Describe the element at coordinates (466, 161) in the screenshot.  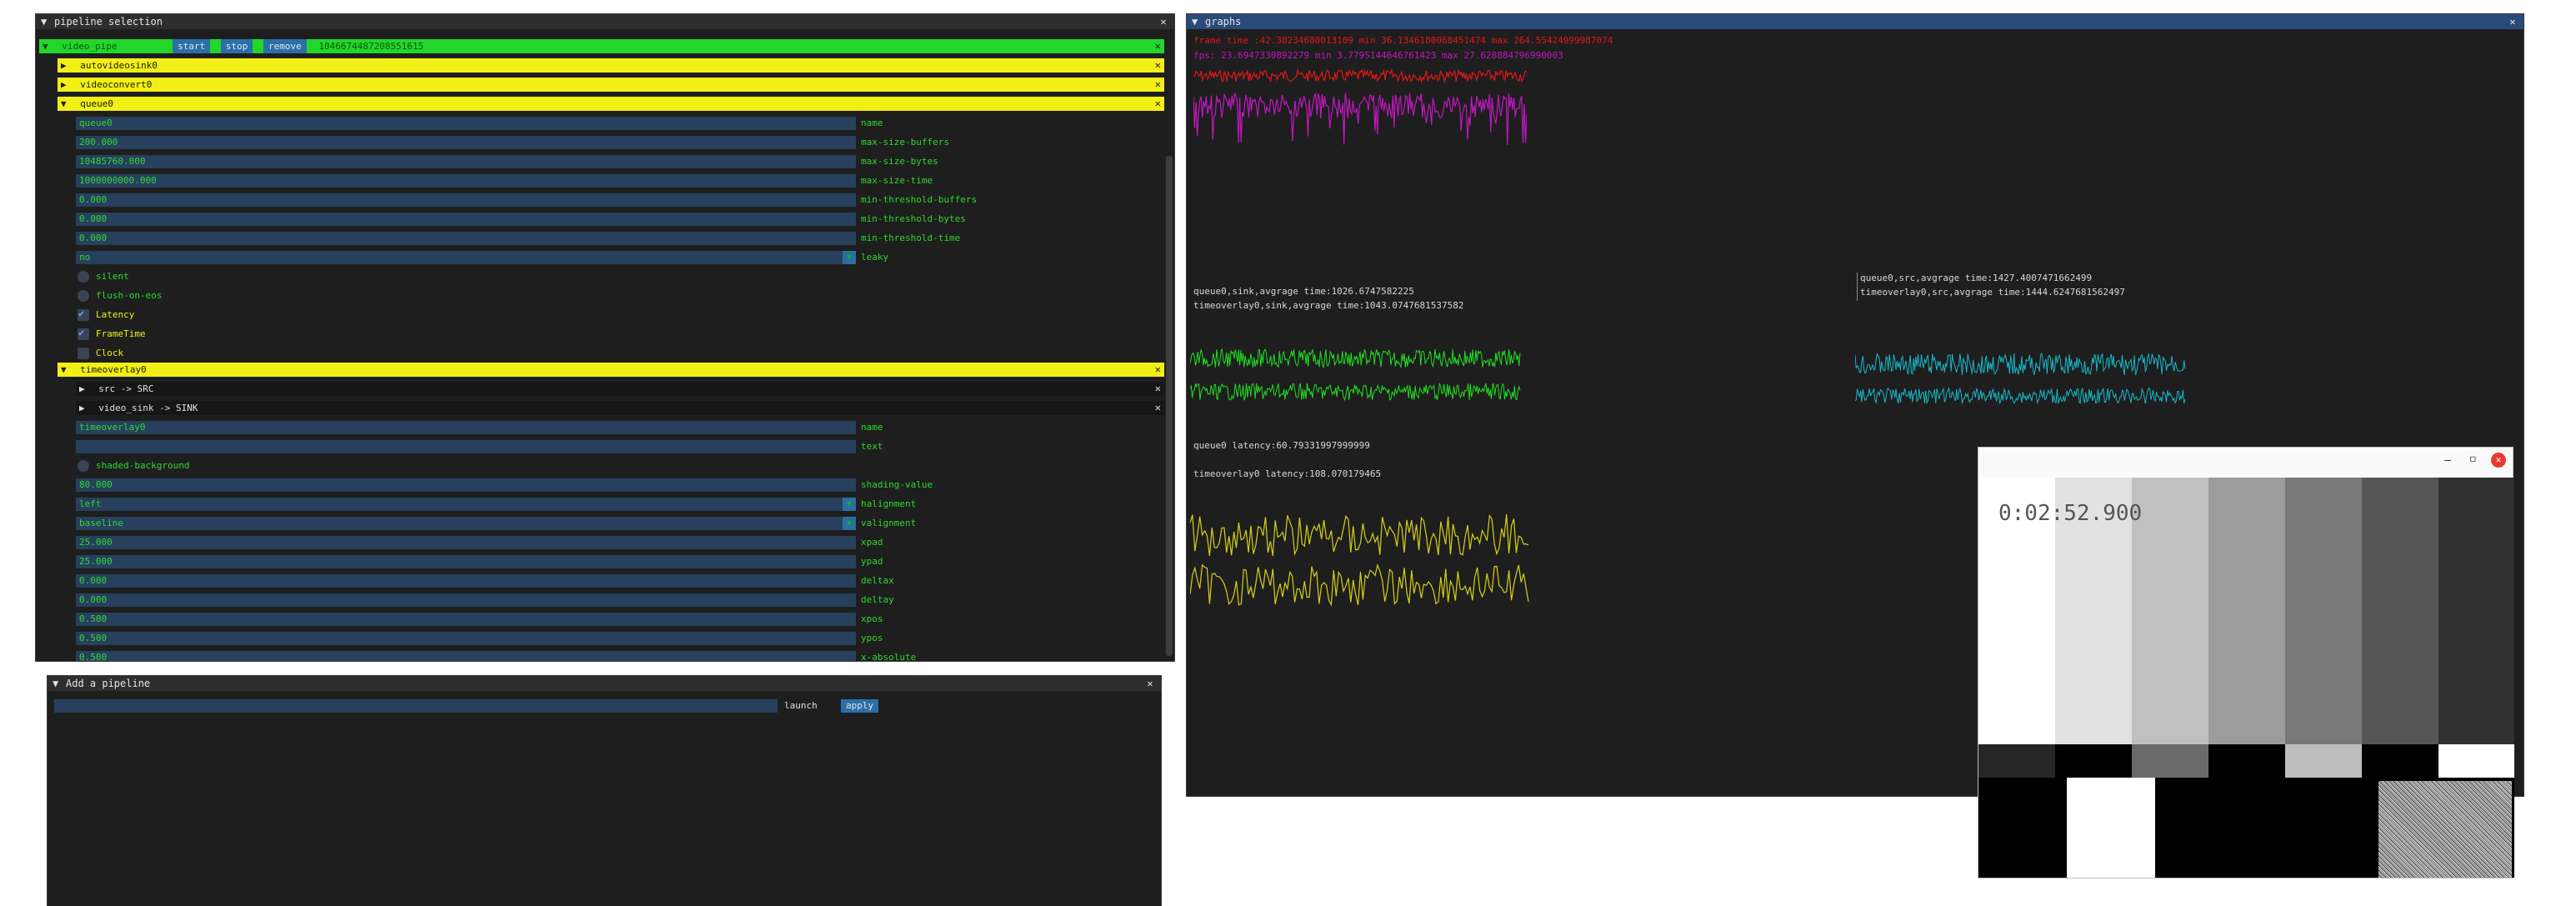
I see `prop-value-field: 10485760.000` at that location.